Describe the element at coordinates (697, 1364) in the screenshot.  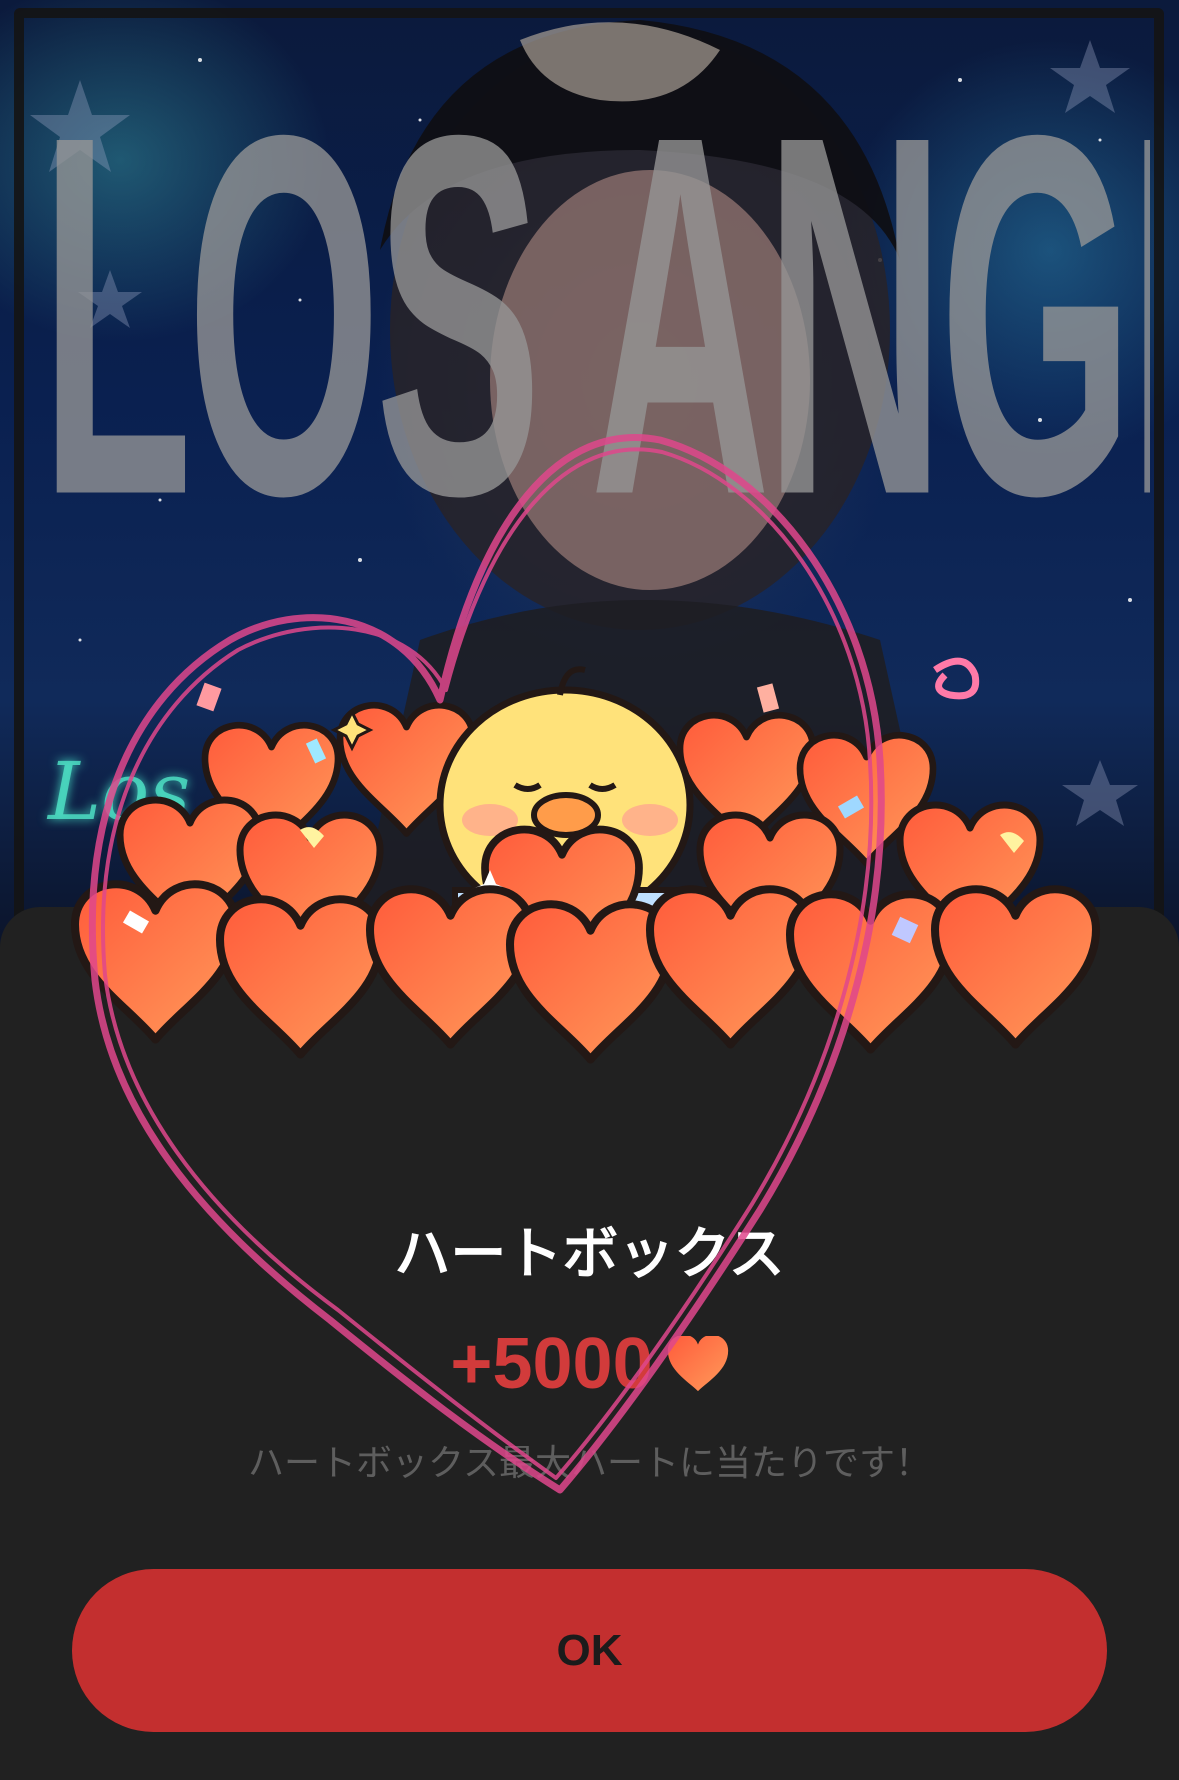
I see `heart-icon` at that location.